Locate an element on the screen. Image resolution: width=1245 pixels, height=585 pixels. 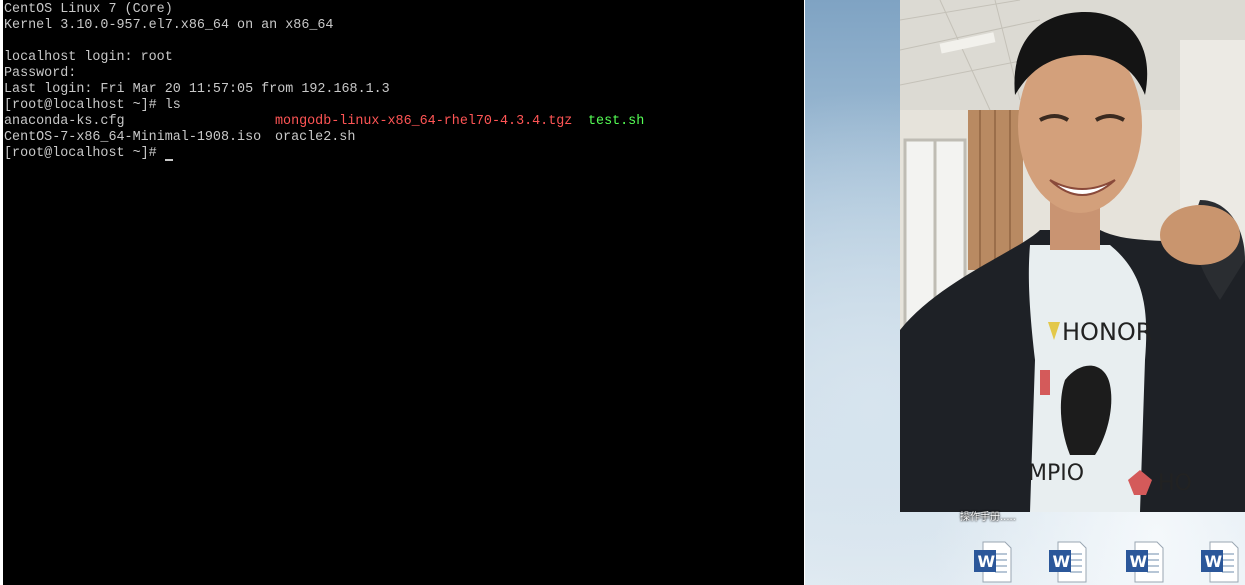
terminal-line: CentOS Linux 7 (Core) is located at coordinates (88, 9).